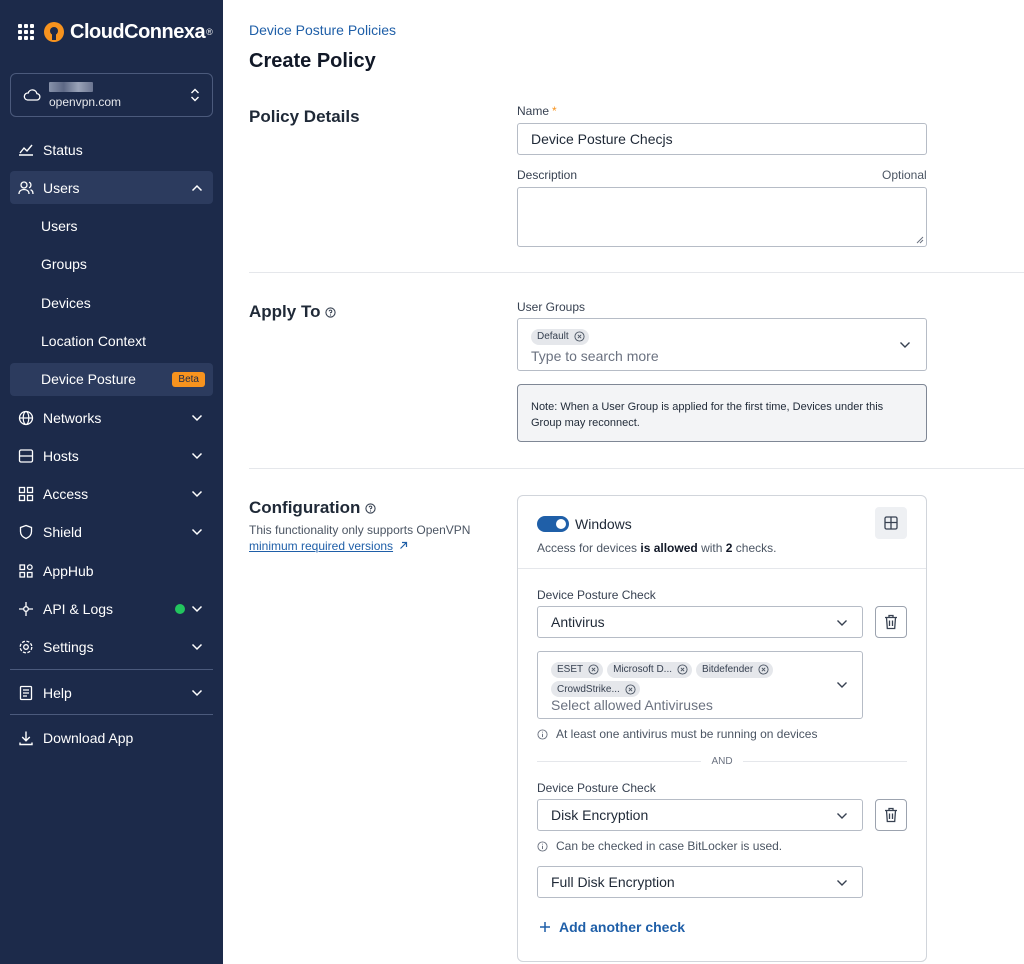 This screenshot has width=1024, height=964. I want to click on check2-select: Disk Encryption, so click(700, 815).